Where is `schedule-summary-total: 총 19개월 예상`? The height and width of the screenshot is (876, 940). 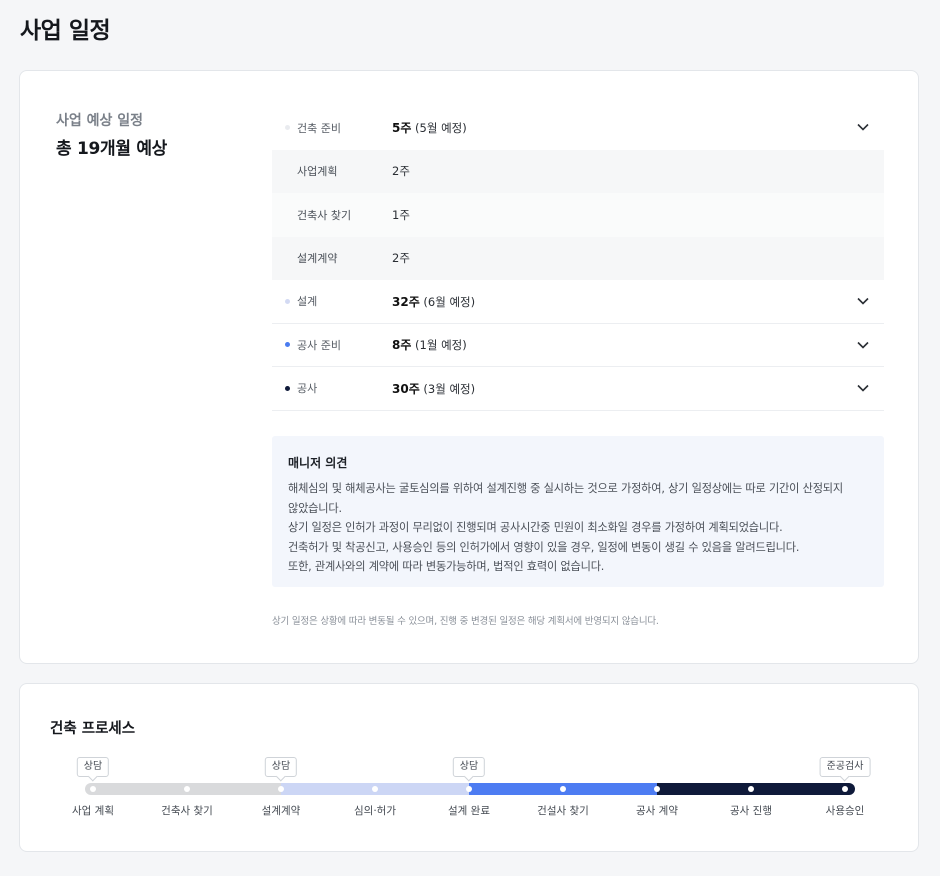
schedule-summary-total: 총 19개월 예상 is located at coordinates (111, 149).